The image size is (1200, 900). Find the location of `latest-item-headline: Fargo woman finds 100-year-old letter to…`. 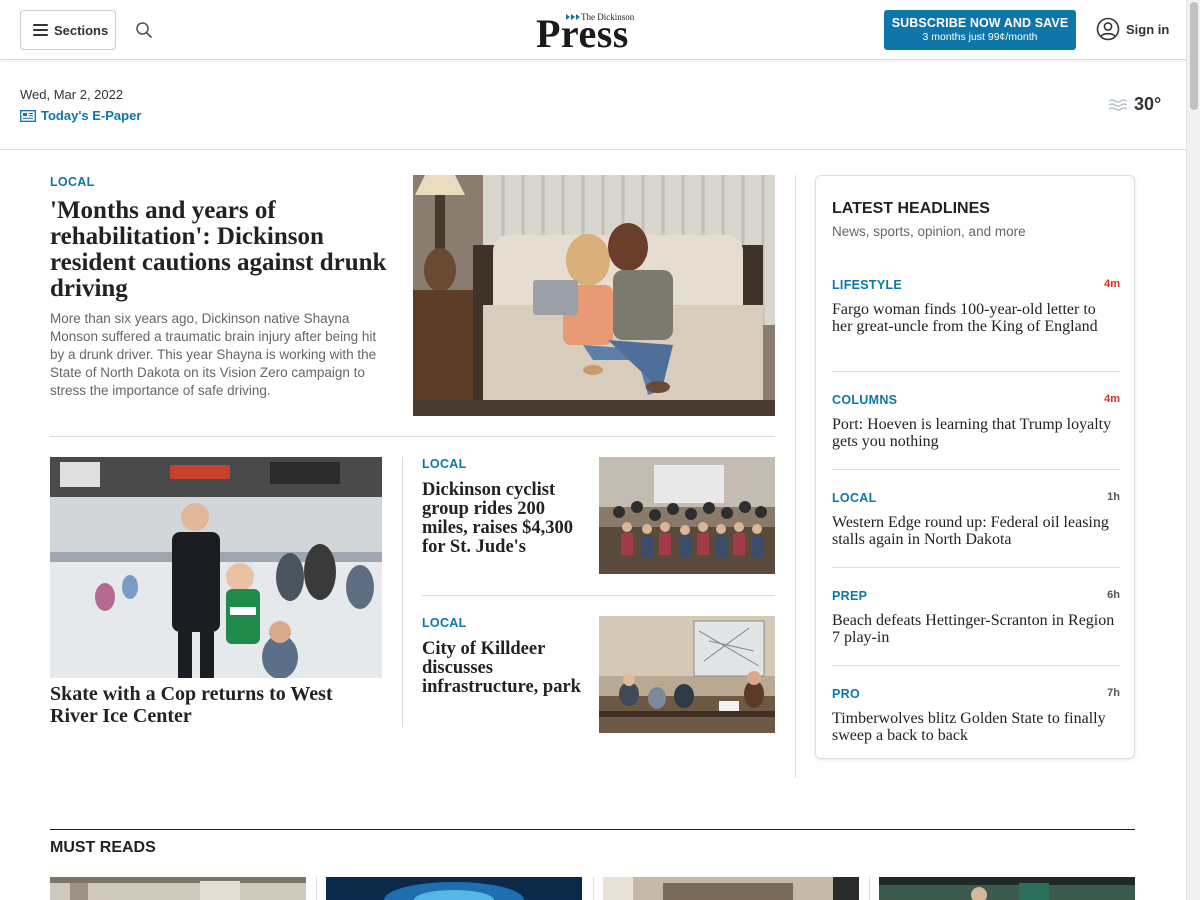

latest-item-headline: Fargo woman finds 100-year-old letter to… is located at coordinates (976, 318).